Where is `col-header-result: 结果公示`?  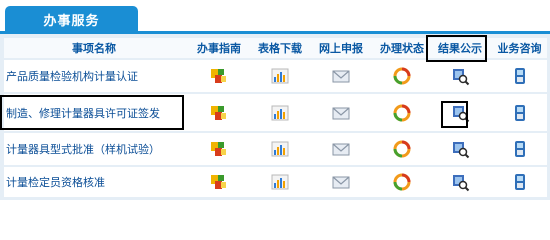
col-header-result: 结果公示 is located at coordinates (460, 48).